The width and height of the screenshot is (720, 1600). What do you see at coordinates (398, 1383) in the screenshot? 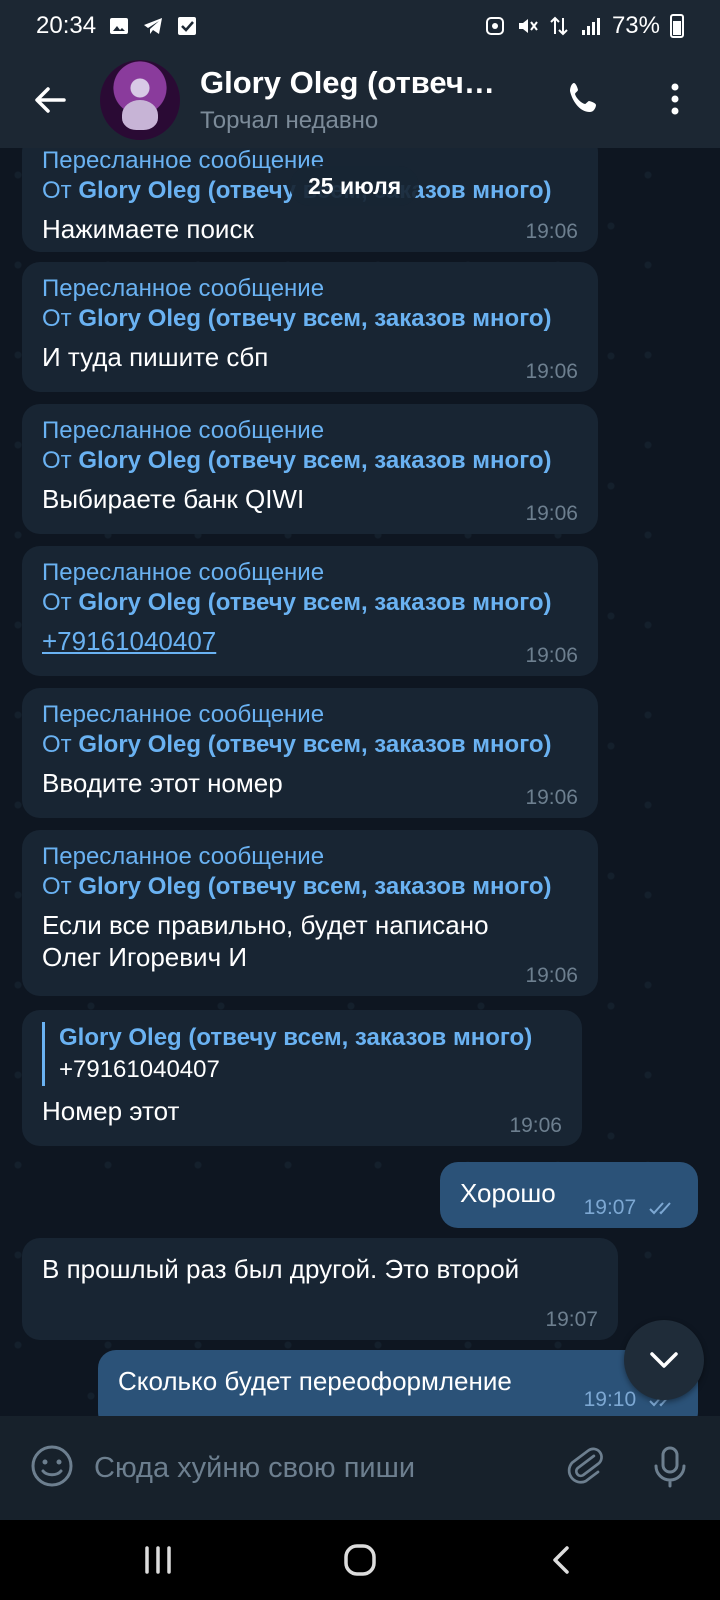
I see `message-bubble-outgoing: Сколько будет переоформление 19:10` at bounding box center [398, 1383].